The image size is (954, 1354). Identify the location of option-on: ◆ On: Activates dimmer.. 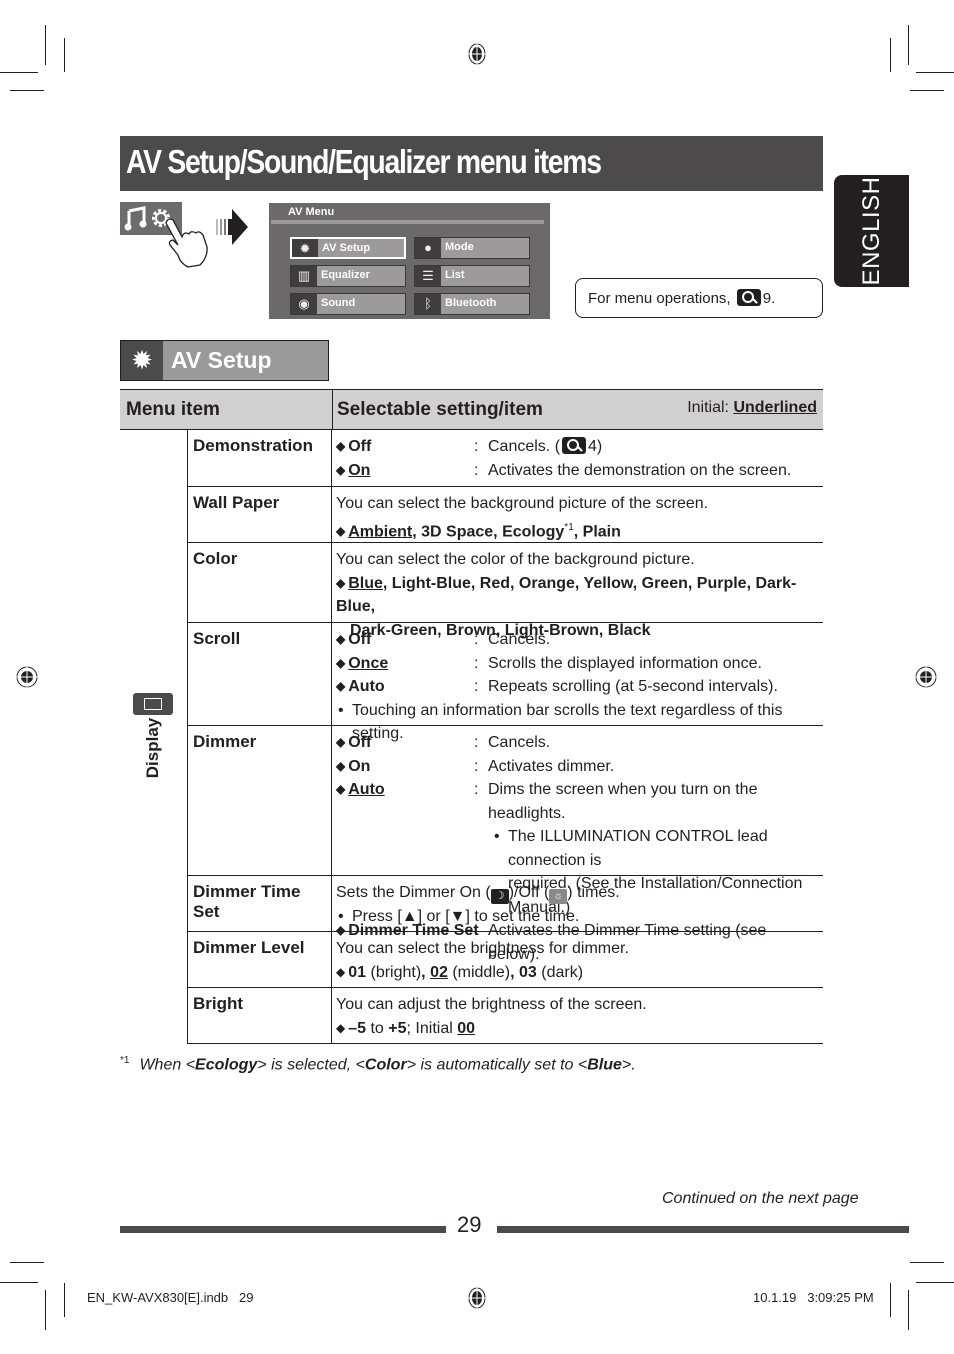
(475, 766).